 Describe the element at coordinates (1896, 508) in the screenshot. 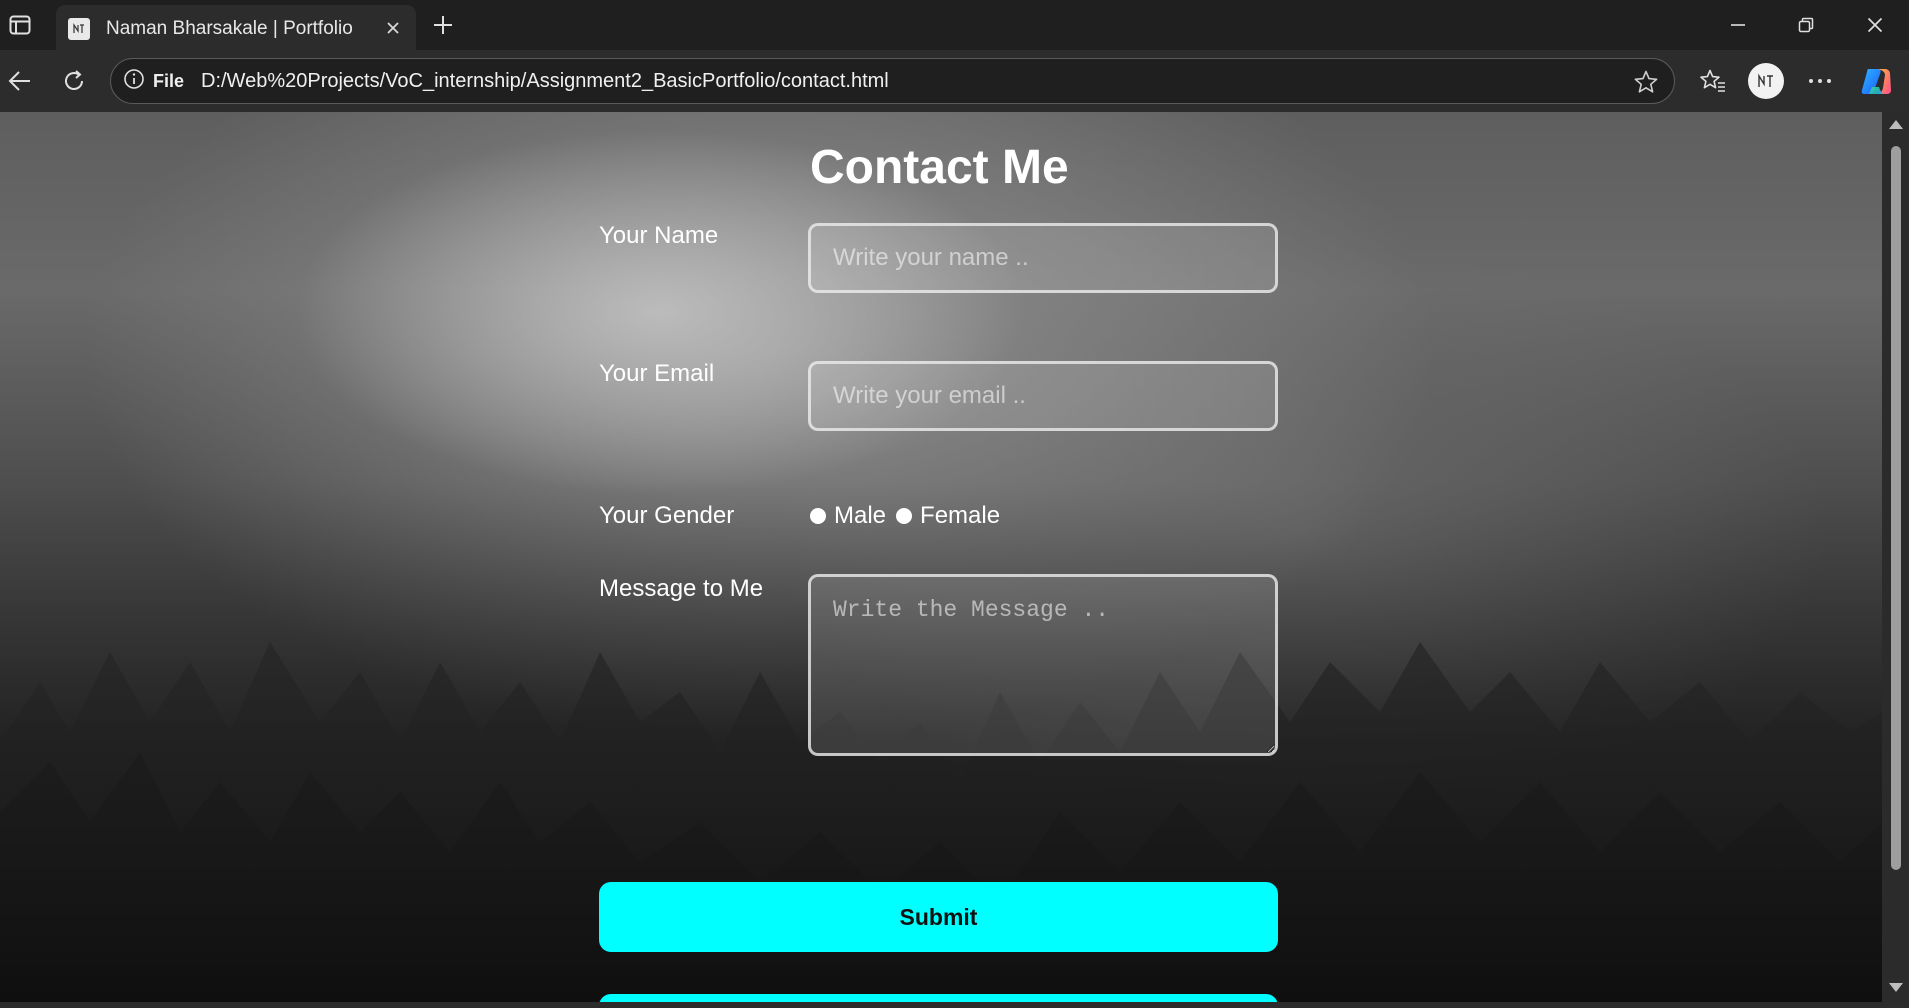

I see `scrollbar-thumb` at that location.